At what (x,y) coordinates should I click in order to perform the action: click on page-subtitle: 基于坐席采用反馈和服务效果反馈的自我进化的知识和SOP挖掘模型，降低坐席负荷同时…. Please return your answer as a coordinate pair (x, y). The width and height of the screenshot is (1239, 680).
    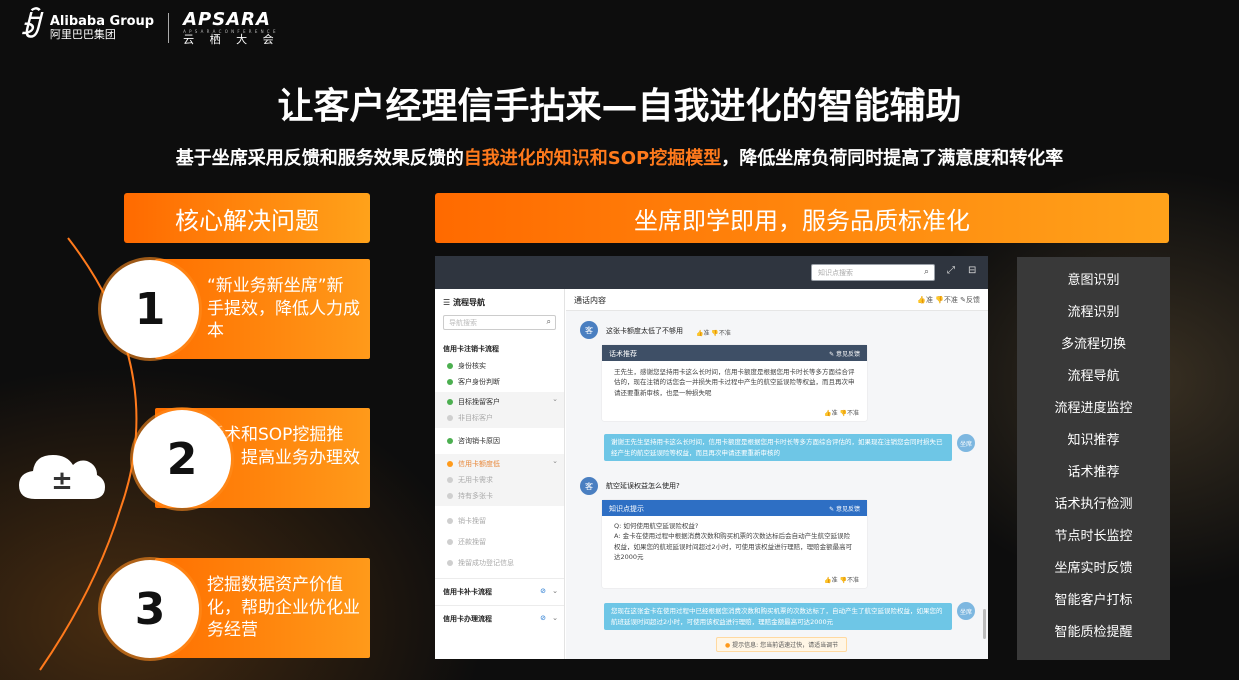
    Looking at the image, I should click on (619, 157).